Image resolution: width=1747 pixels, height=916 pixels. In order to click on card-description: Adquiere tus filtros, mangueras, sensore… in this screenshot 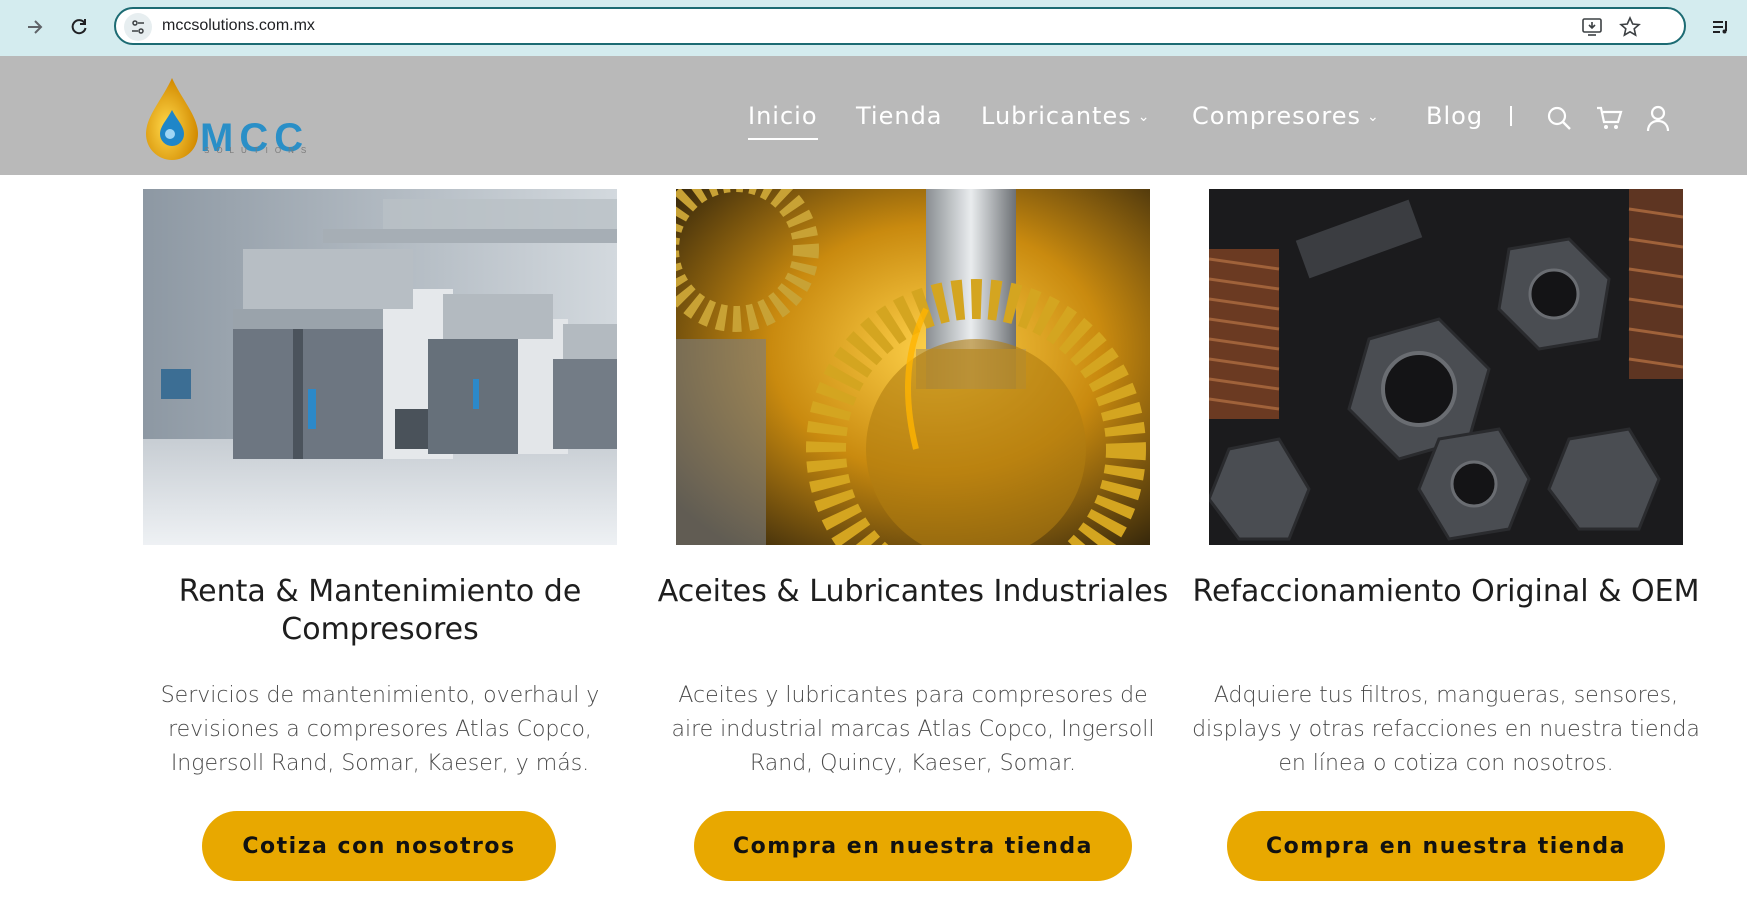, I will do `click(1446, 729)`.